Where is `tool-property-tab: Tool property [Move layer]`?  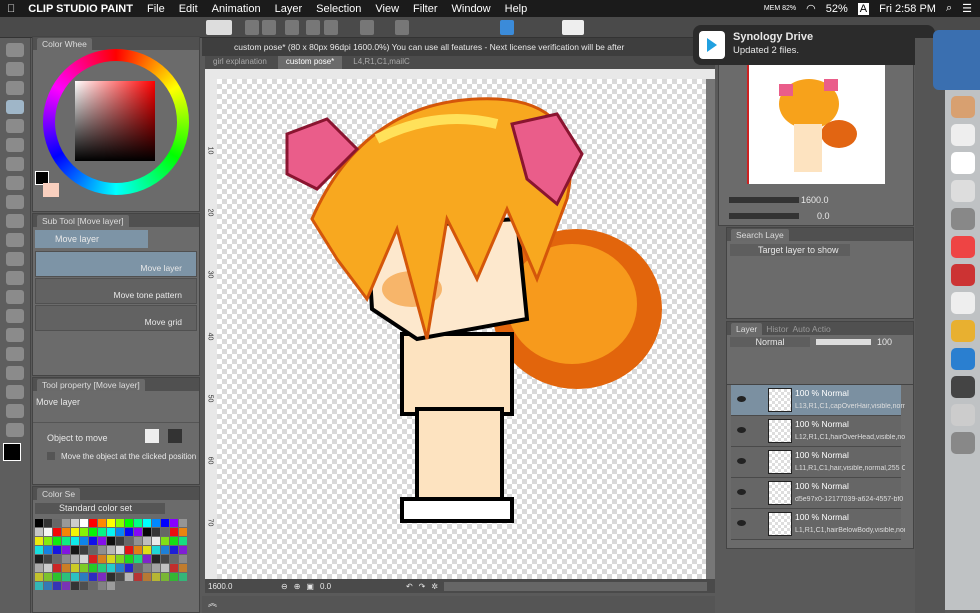
tool-property-tab: Tool property [Move layer] is located at coordinates (91, 384).